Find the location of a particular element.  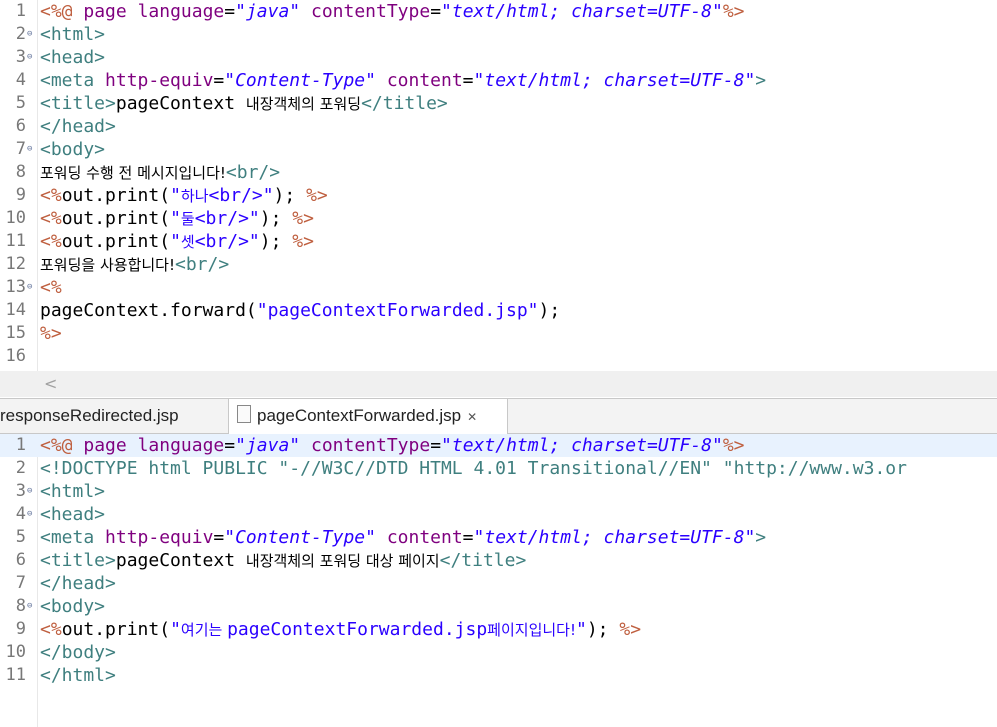

code-line: 7 </head> is located at coordinates (498, 583).